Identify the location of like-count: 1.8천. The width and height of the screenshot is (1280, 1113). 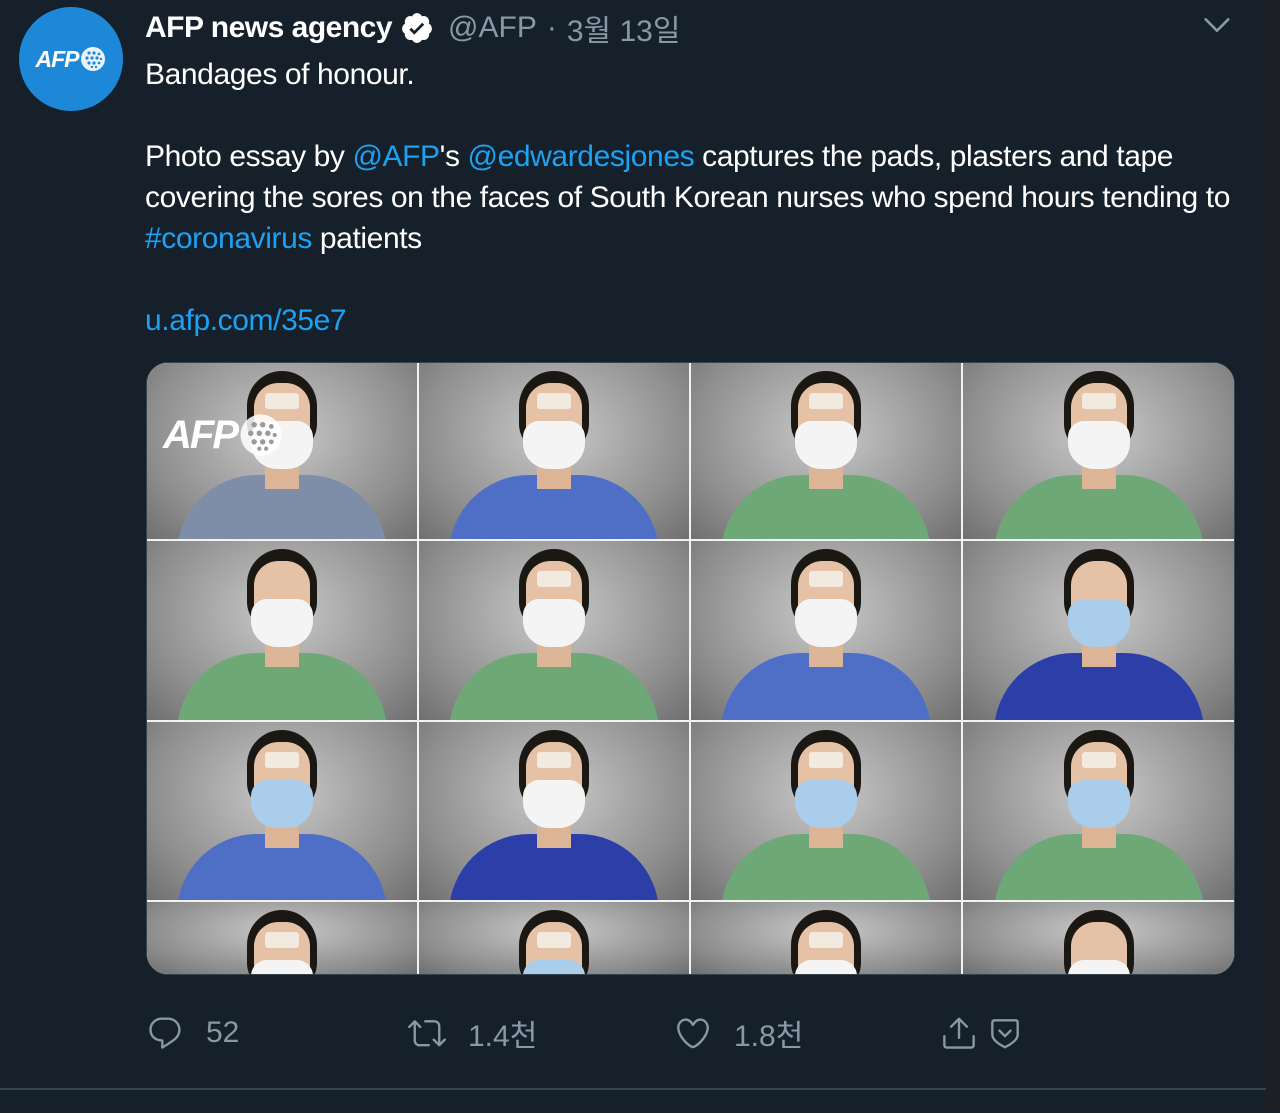
(769, 1036).